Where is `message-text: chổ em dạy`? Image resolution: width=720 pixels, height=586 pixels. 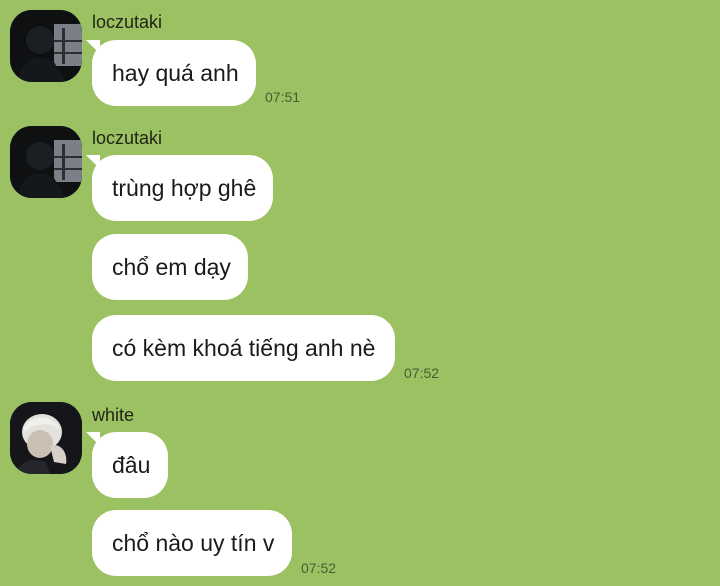
message-text: chổ em dạy is located at coordinates (171, 267).